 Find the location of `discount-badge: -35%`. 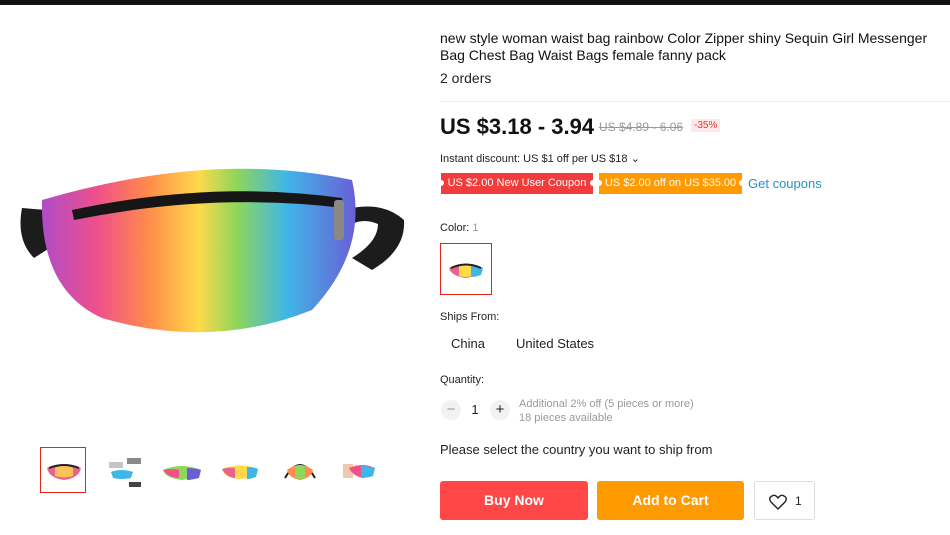

discount-badge: -35% is located at coordinates (706, 125).